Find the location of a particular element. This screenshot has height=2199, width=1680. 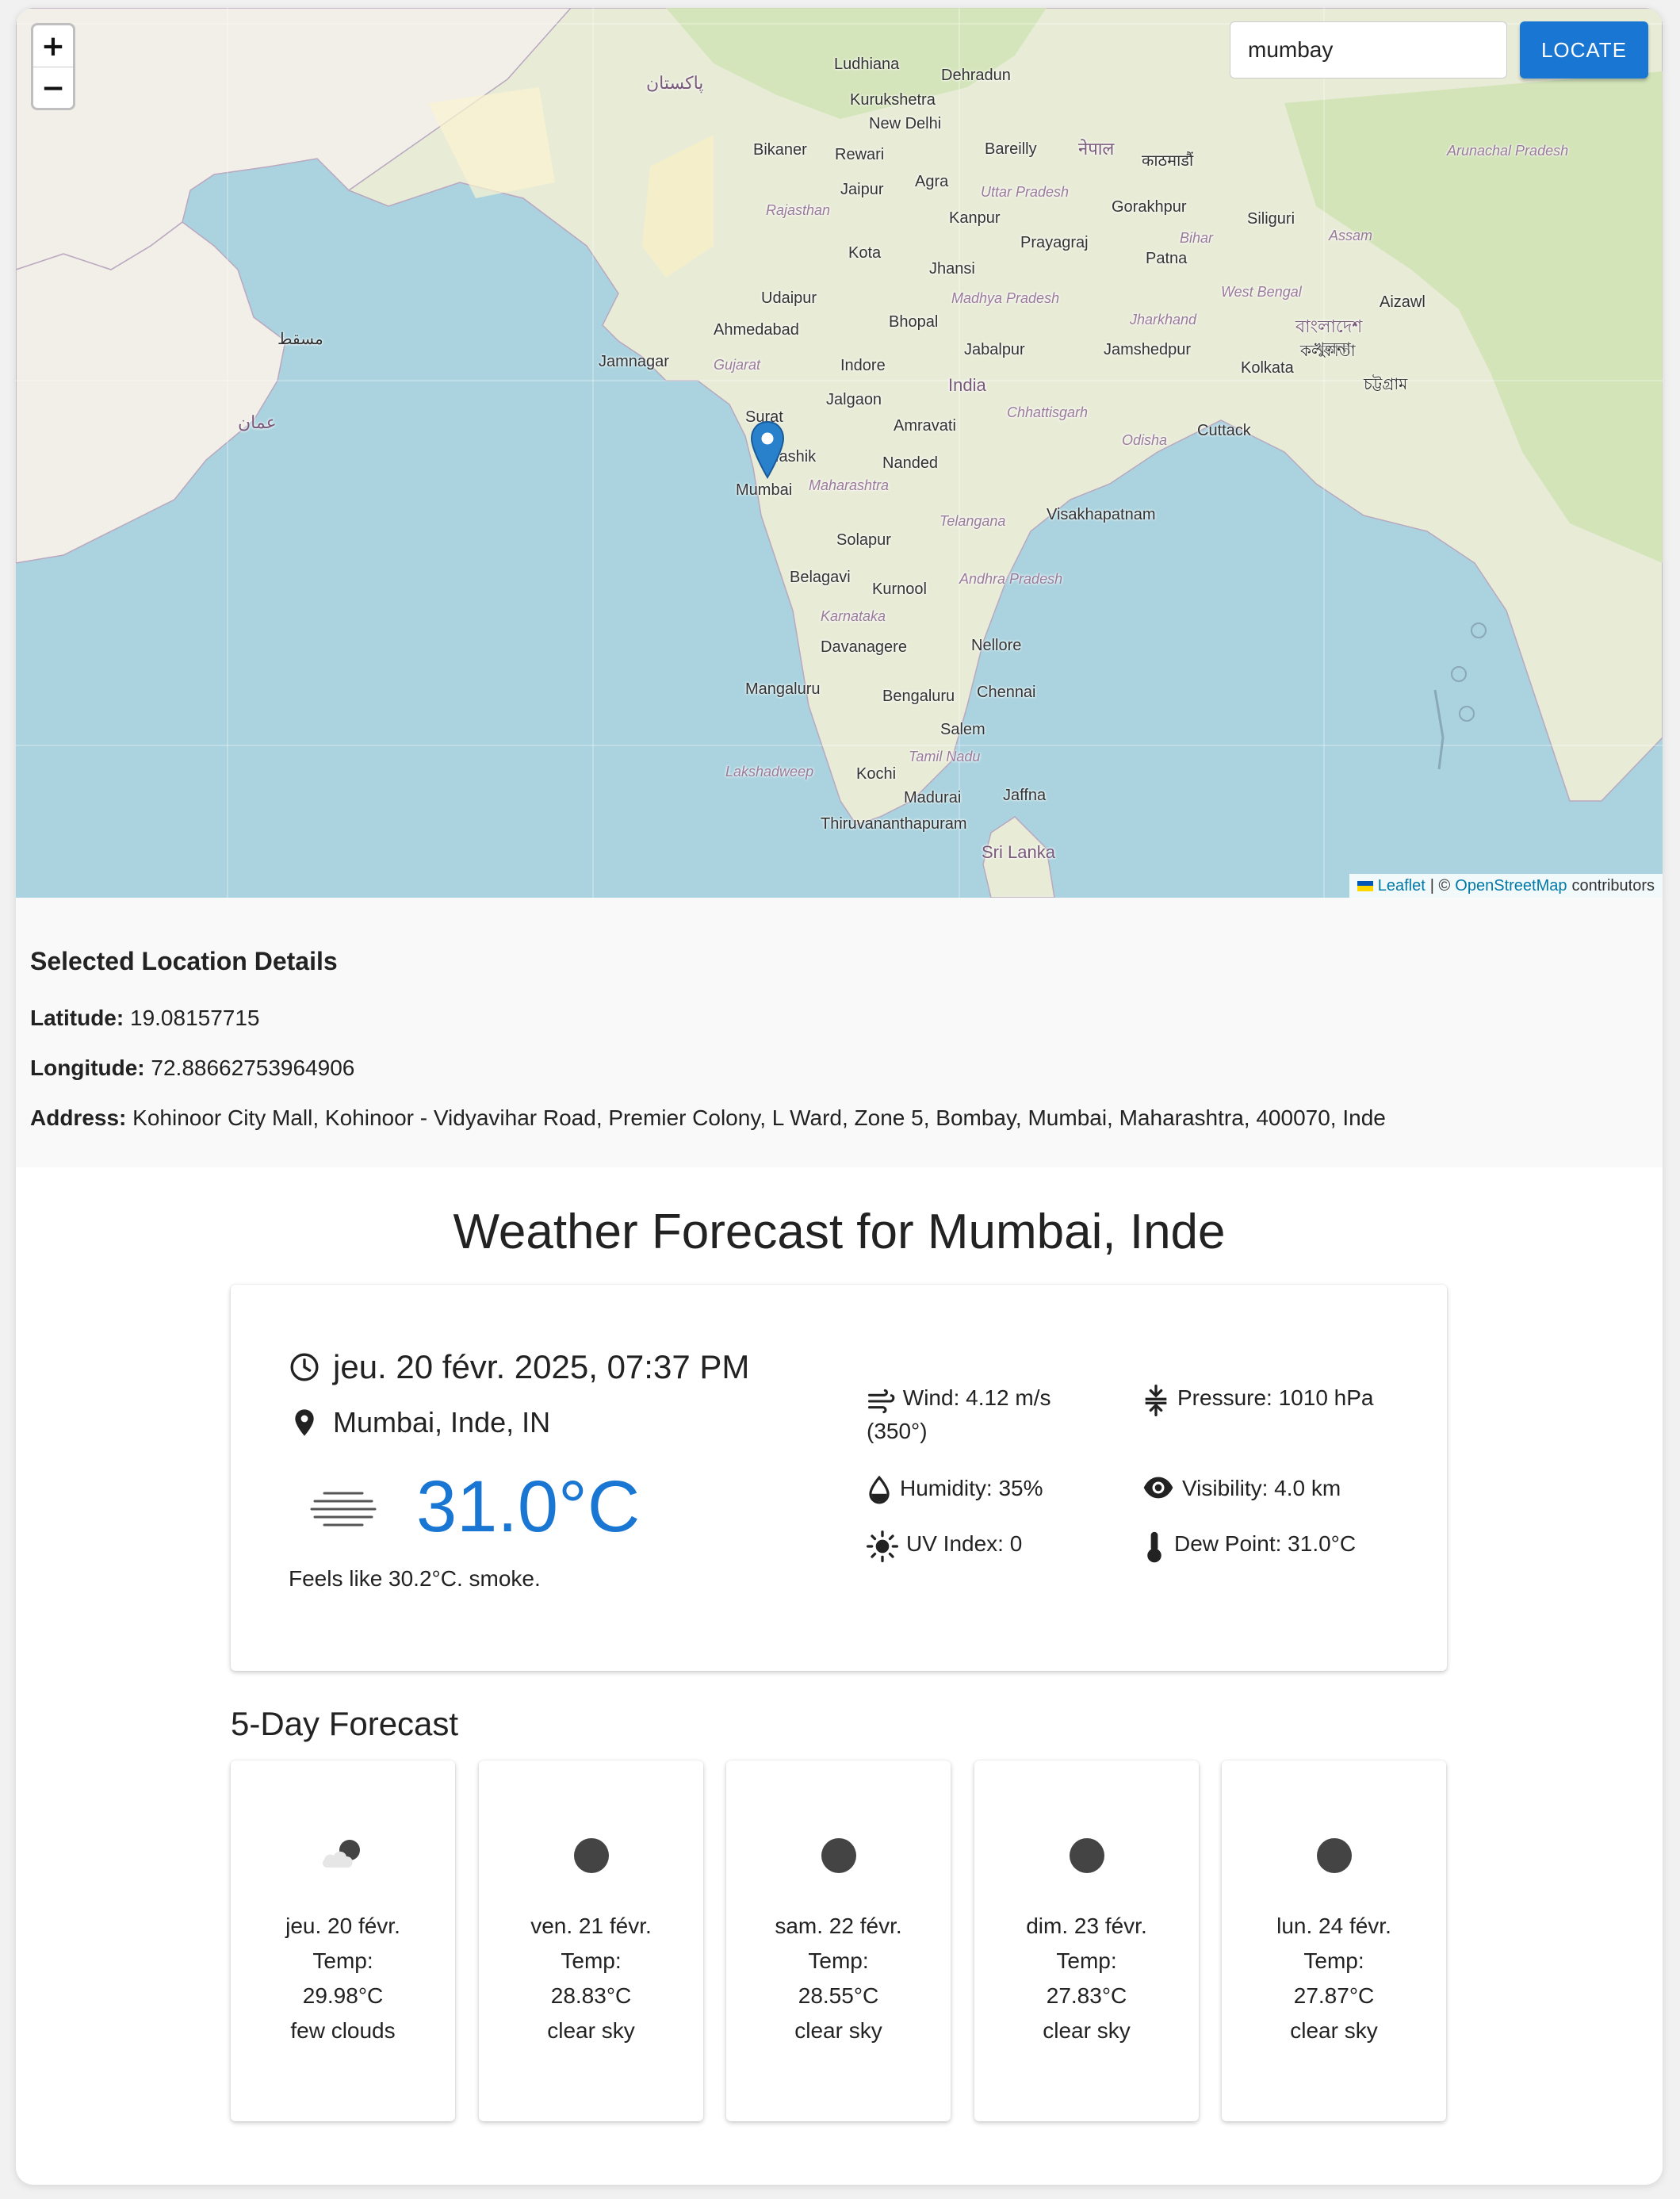

map-label: Jaipur is located at coordinates (862, 189).